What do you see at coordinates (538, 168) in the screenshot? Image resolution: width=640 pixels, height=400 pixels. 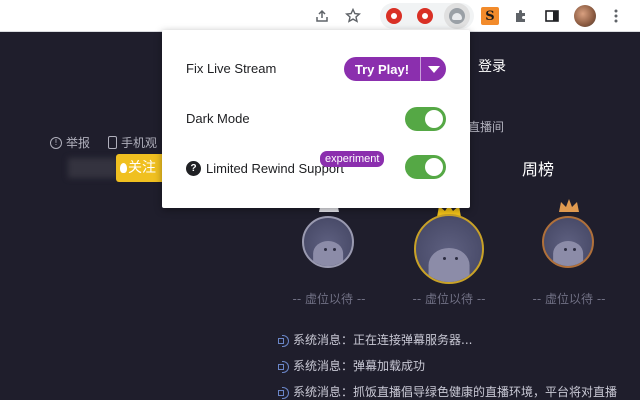 I see `weekly-rank-tab: 周榜` at bounding box center [538, 168].